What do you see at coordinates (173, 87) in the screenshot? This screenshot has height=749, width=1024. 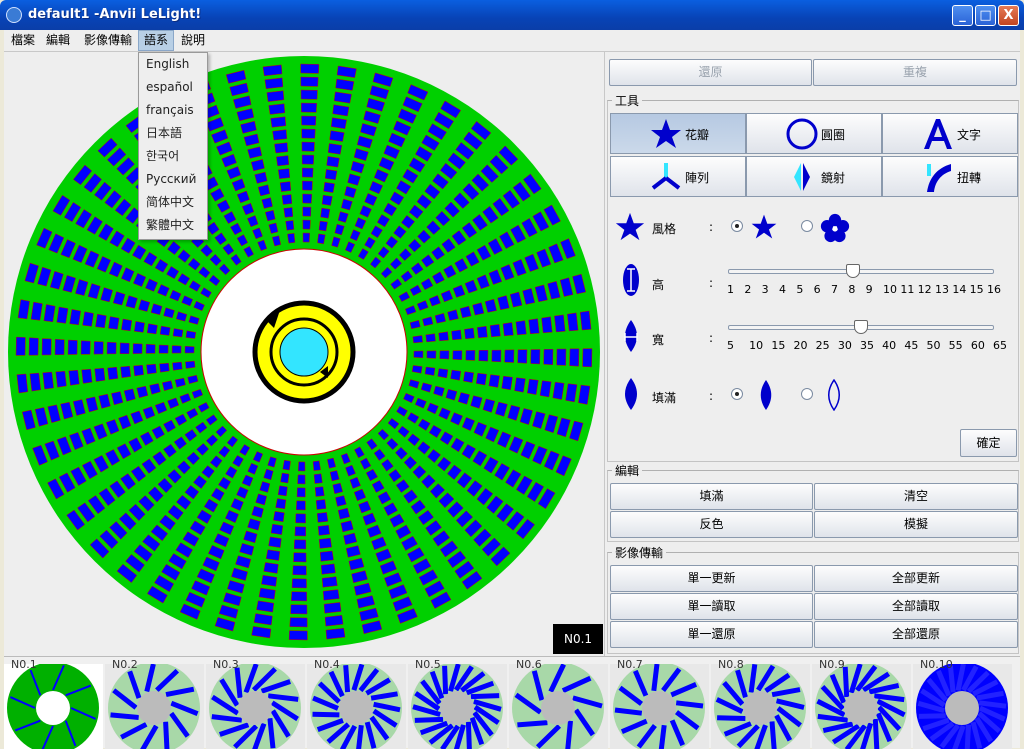 I see `language-option-spanish: español` at bounding box center [173, 87].